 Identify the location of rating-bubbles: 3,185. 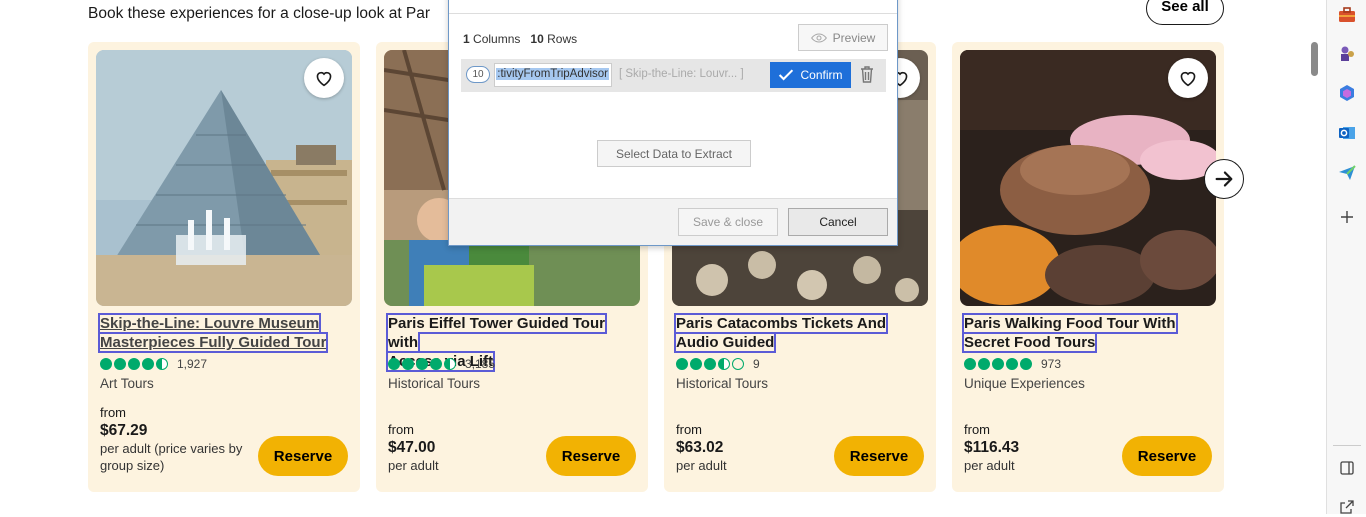
(441, 364).